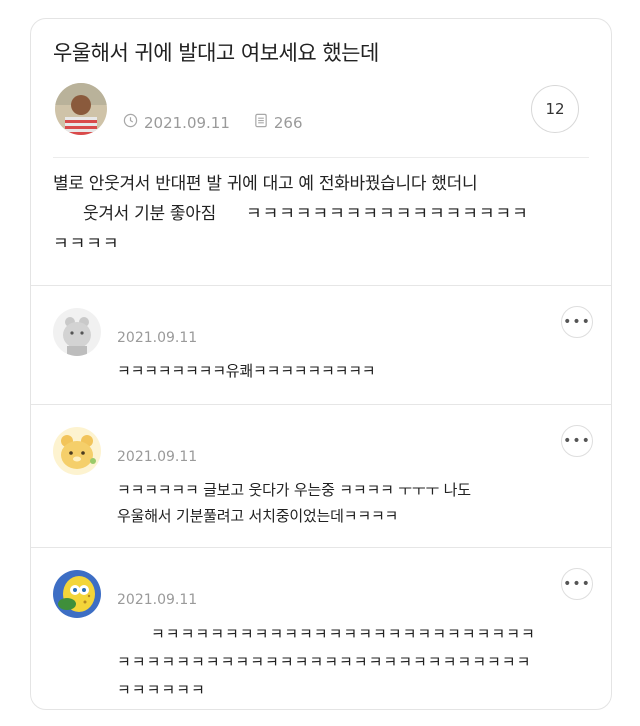 This screenshot has height=726, width=640. I want to click on comment-line: ㅋㅋㅋㅋㅋㅋㅋㅋㅋㅋㅋㅋㅋㅋㅋㅋㅋㅋㅋㅋㅋㅋㅋㅋㅋㅋㅋㅋ, so click(324, 662).